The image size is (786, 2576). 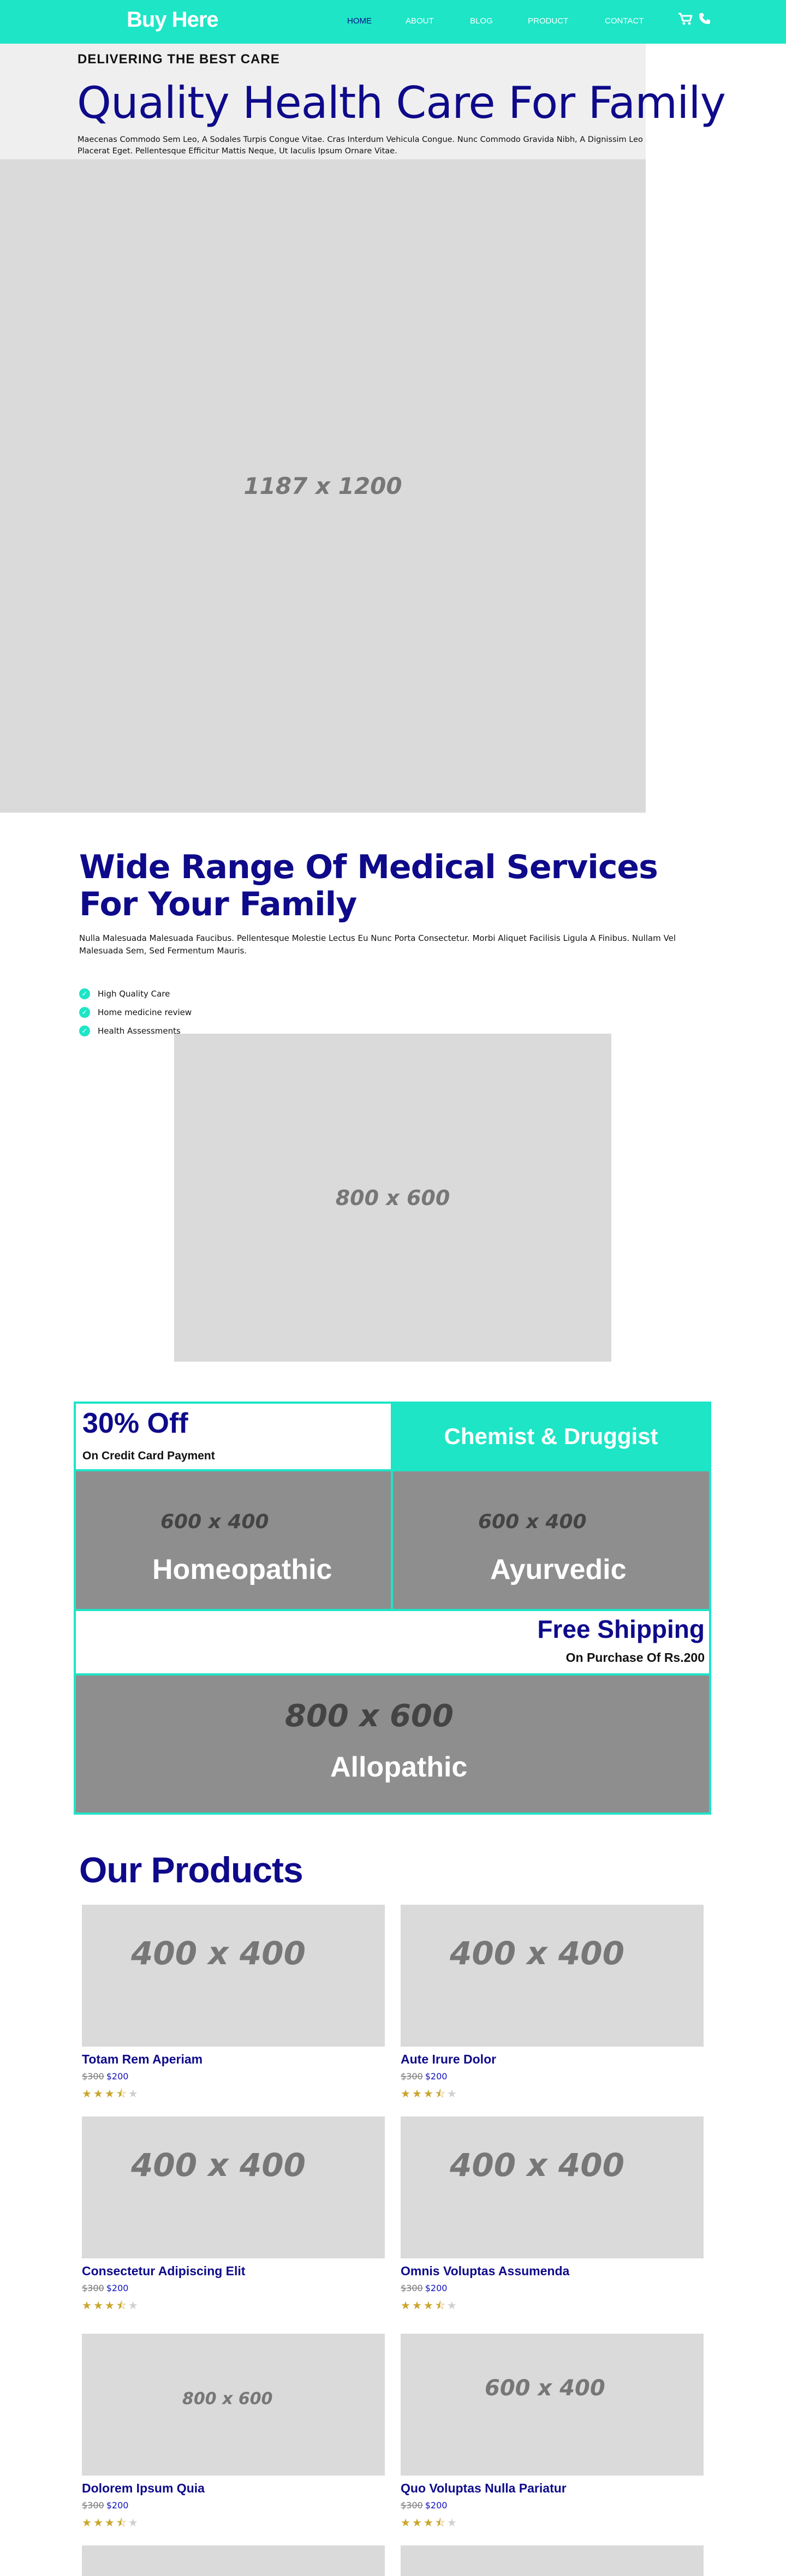 I want to click on product-name: Totam Rem Aperiam, so click(x=142, y=2059).